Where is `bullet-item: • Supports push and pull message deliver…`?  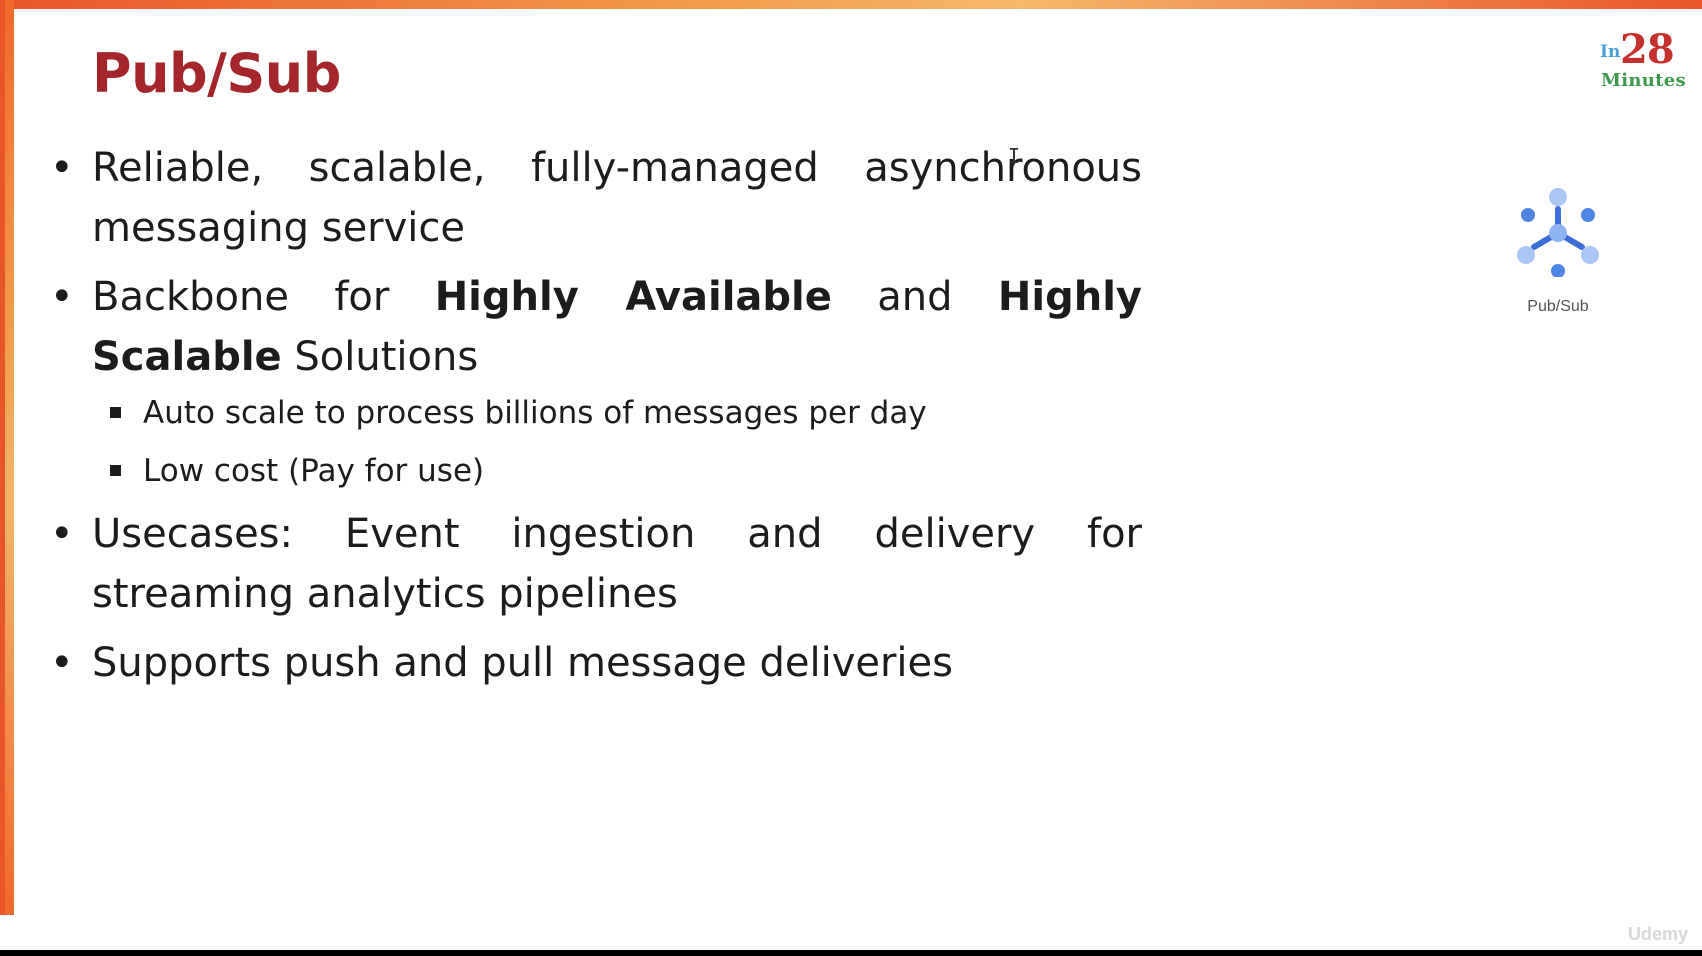 bullet-item: • Supports push and pull message deliver… is located at coordinates (600, 663).